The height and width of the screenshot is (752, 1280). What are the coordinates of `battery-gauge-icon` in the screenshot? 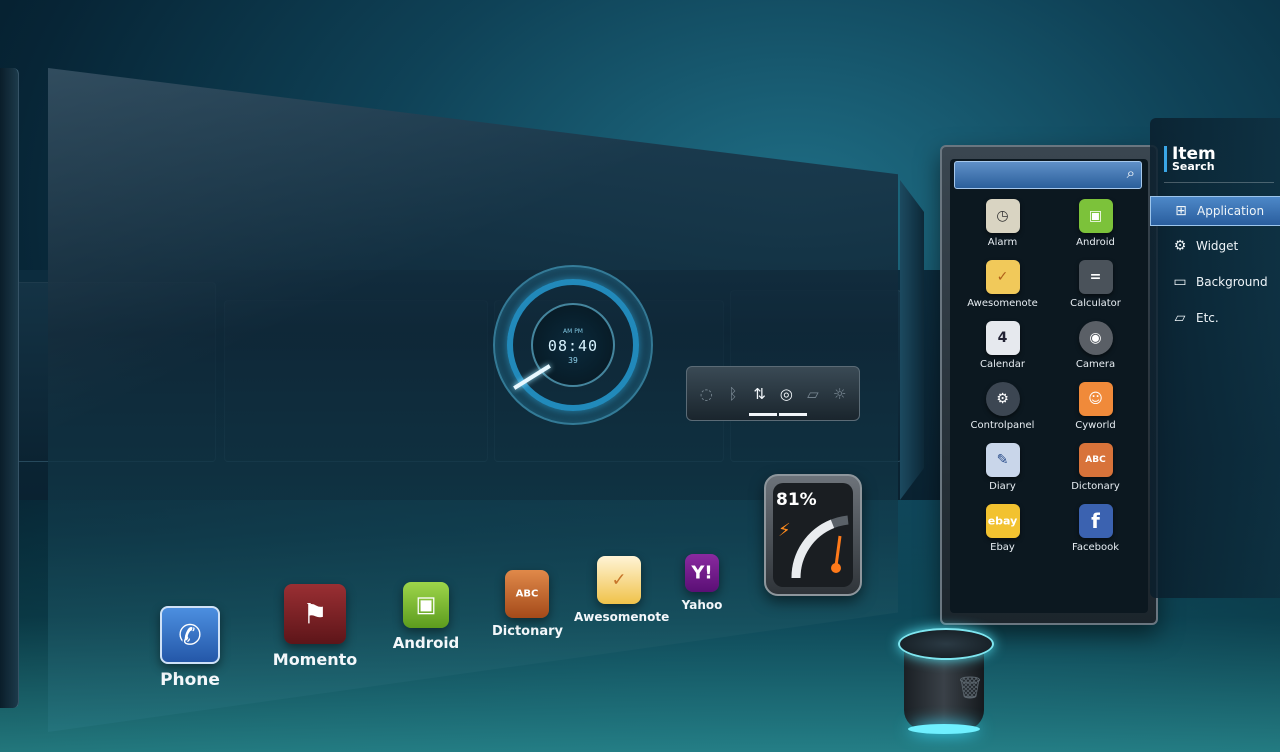 It's located at (820, 547).